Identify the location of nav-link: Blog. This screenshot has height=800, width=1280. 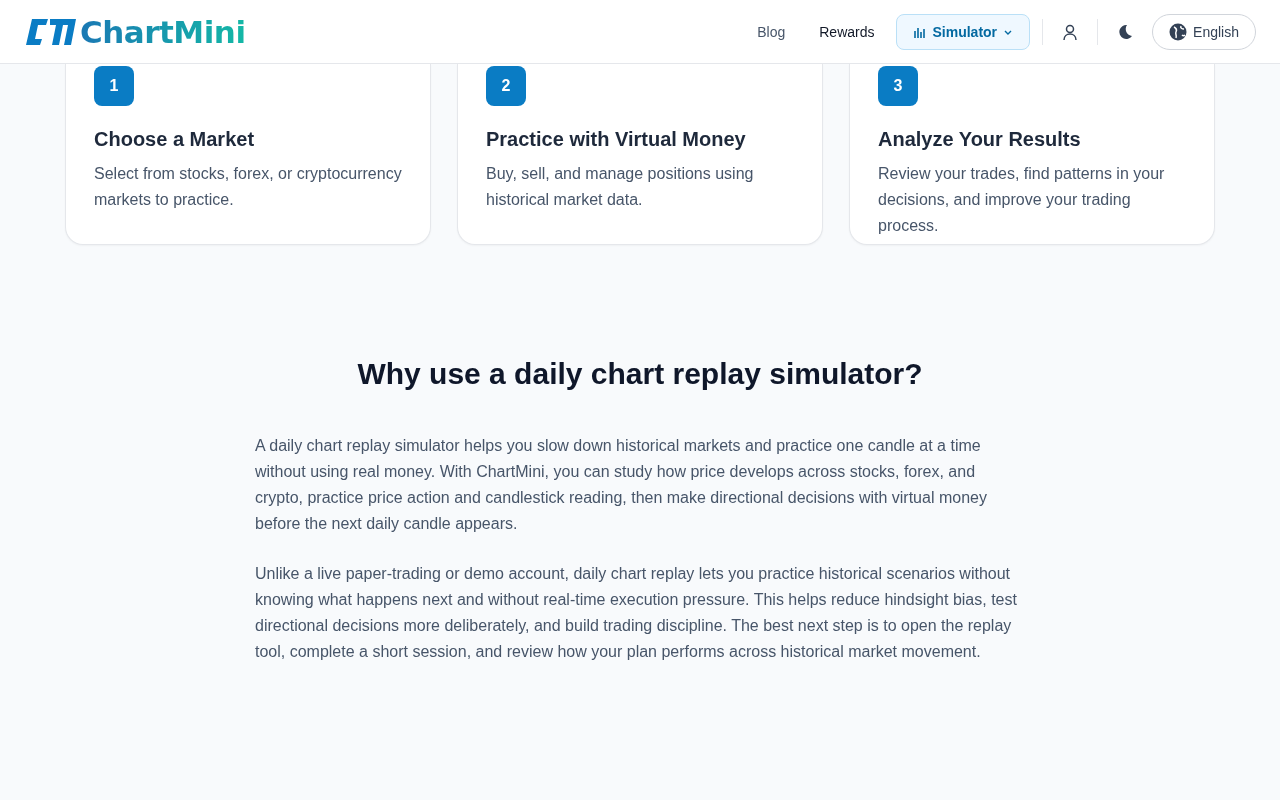
(771, 31).